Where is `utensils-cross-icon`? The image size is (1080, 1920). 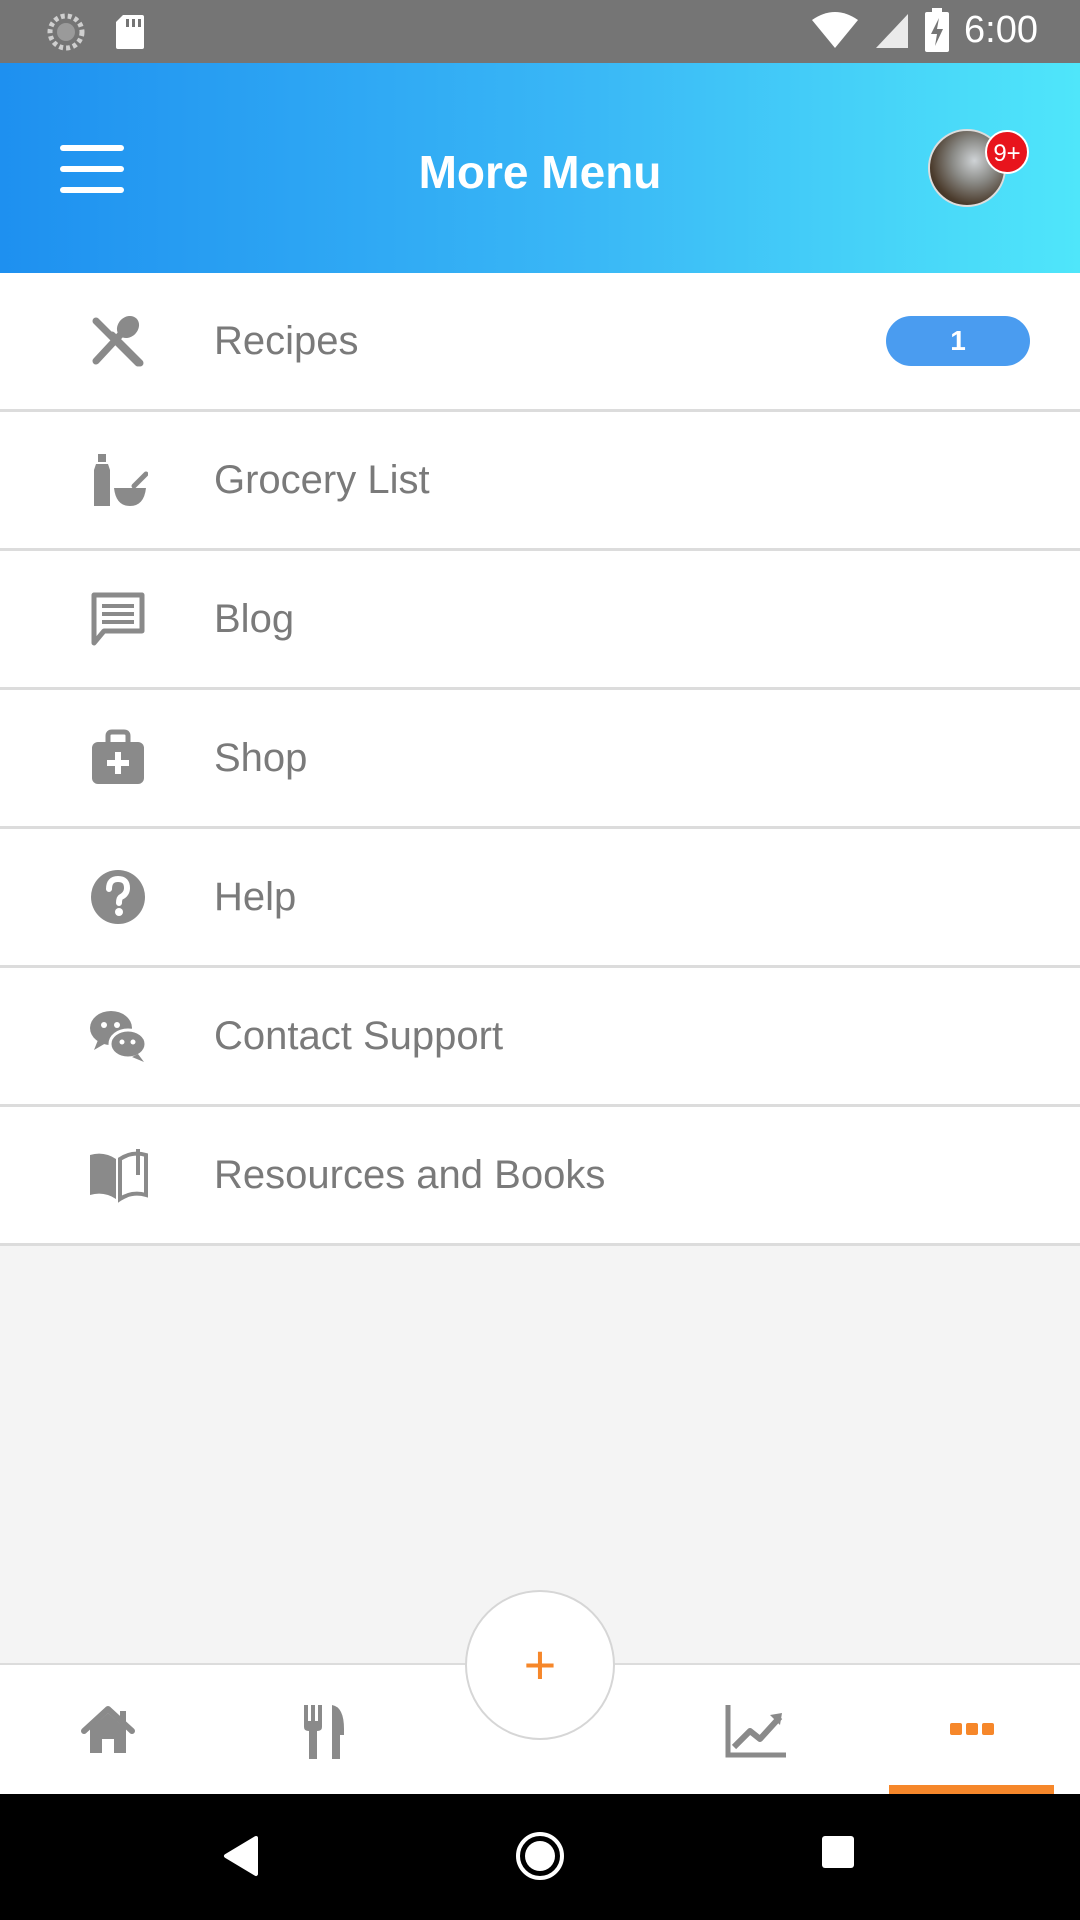
utensils-cross-icon is located at coordinates (118, 341).